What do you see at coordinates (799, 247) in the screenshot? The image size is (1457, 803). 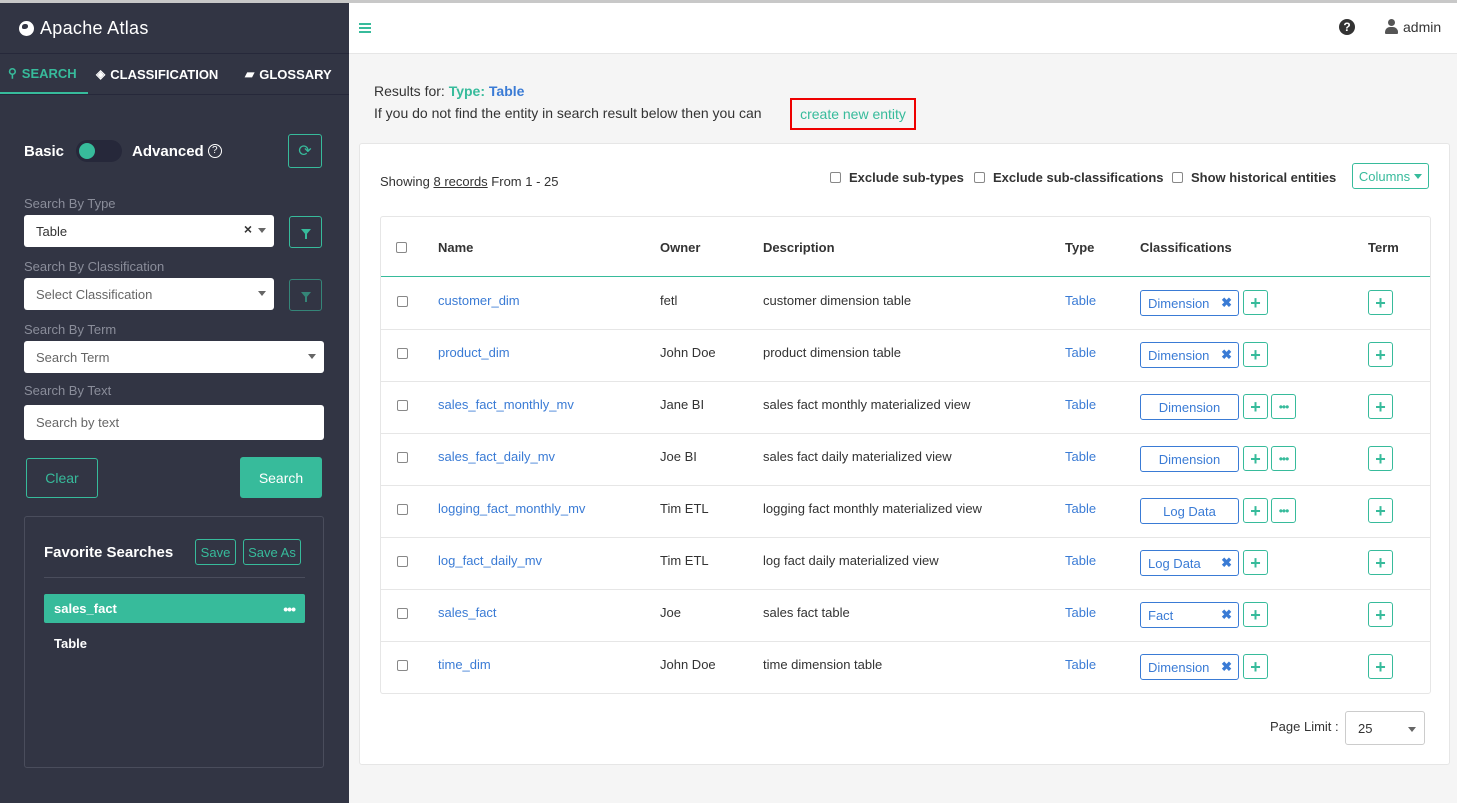 I see `header-description: Description` at bounding box center [799, 247].